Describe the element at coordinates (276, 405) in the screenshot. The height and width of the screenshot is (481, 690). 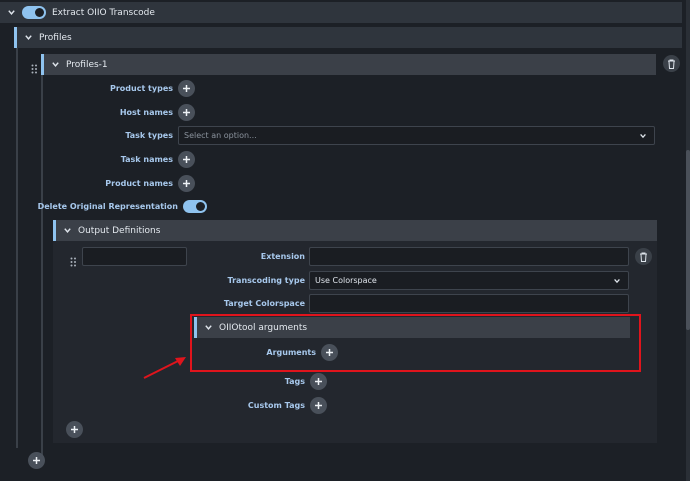
I see `custom-tags-label: Custom Tags` at that location.